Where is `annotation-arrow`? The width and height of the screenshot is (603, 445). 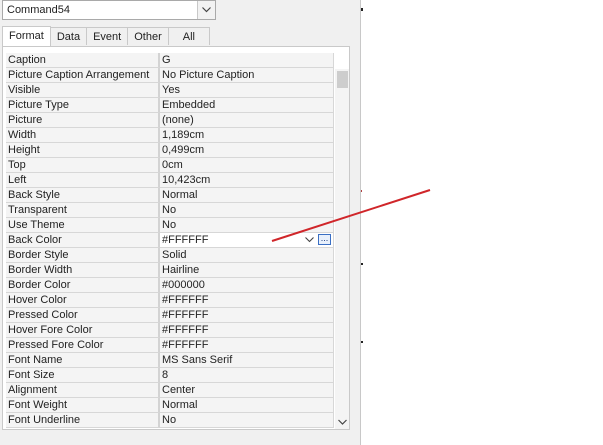
annotation-arrow is located at coordinates (351, 215).